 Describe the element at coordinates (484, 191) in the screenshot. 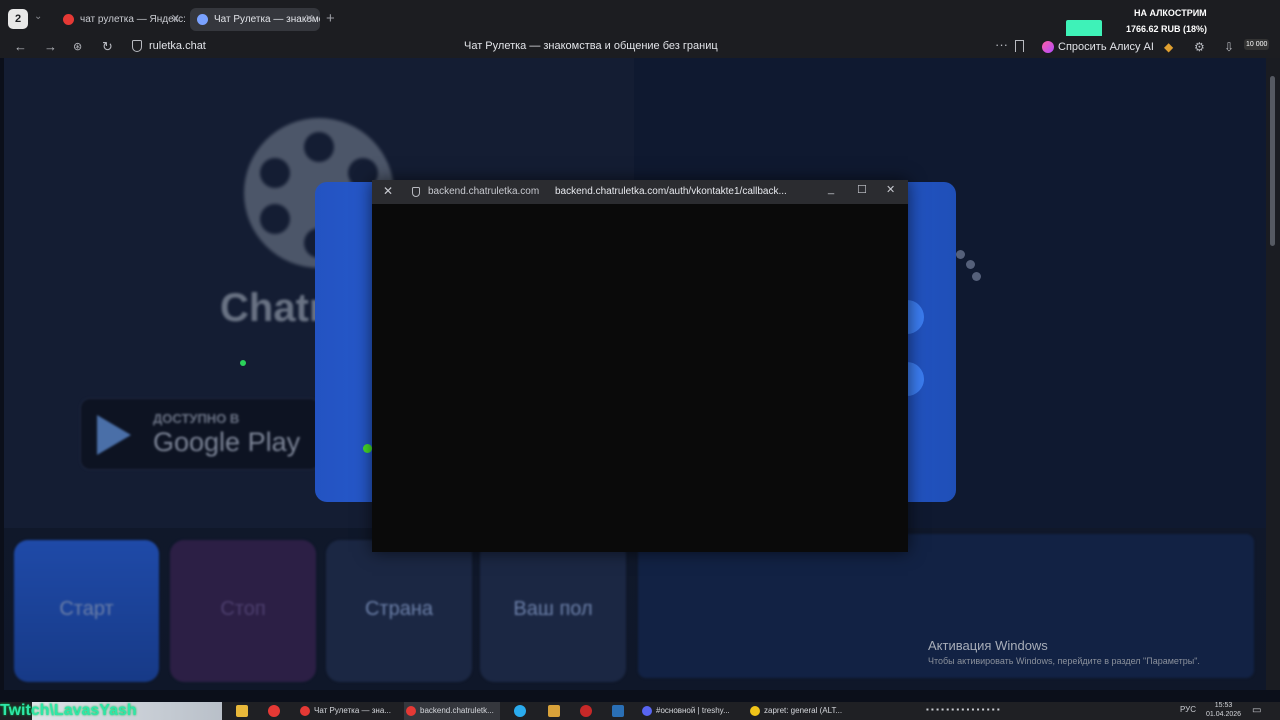

I see `popup-host: backend.chatruletka.com` at that location.